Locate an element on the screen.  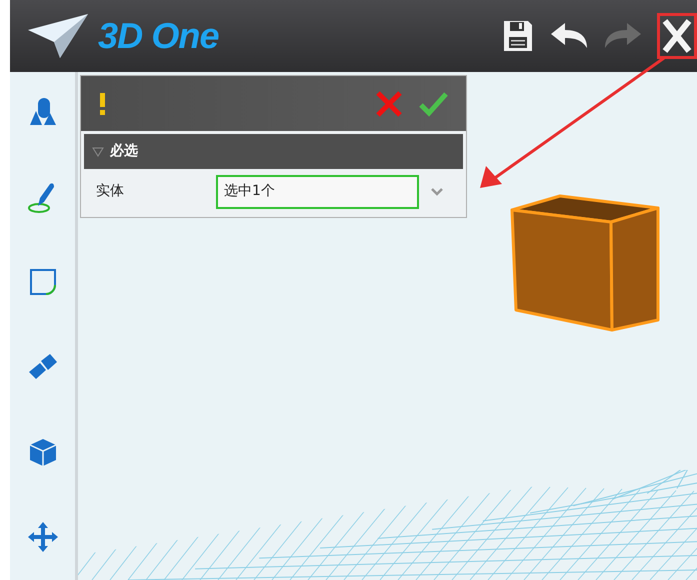
app-logo: 3D One is located at coordinates (158, 36).